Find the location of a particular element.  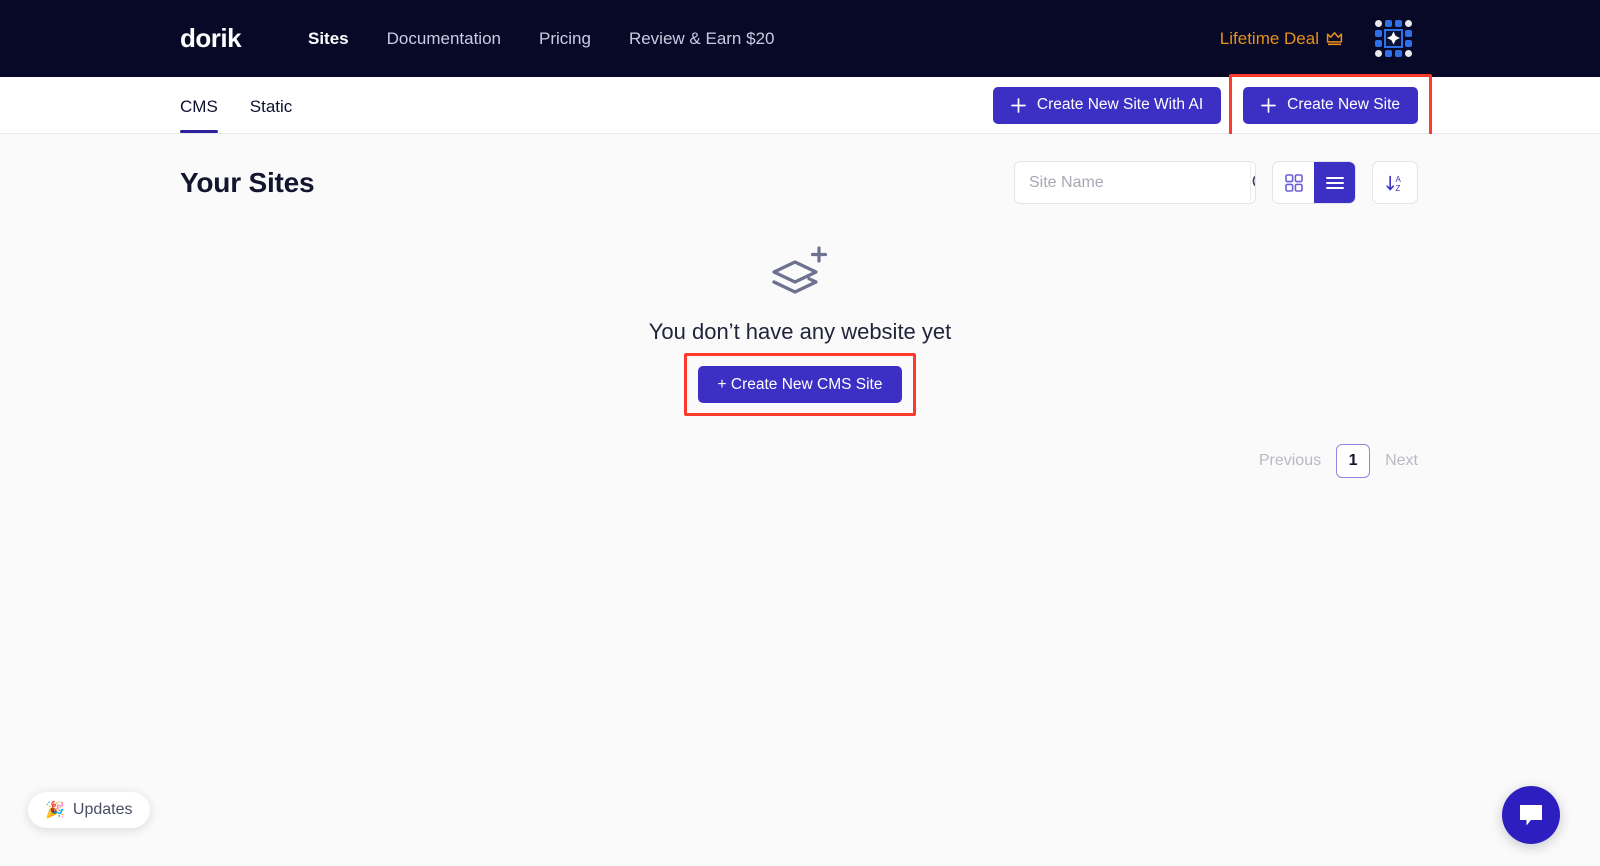

svg-text: dorik is located at coordinates (211, 38).